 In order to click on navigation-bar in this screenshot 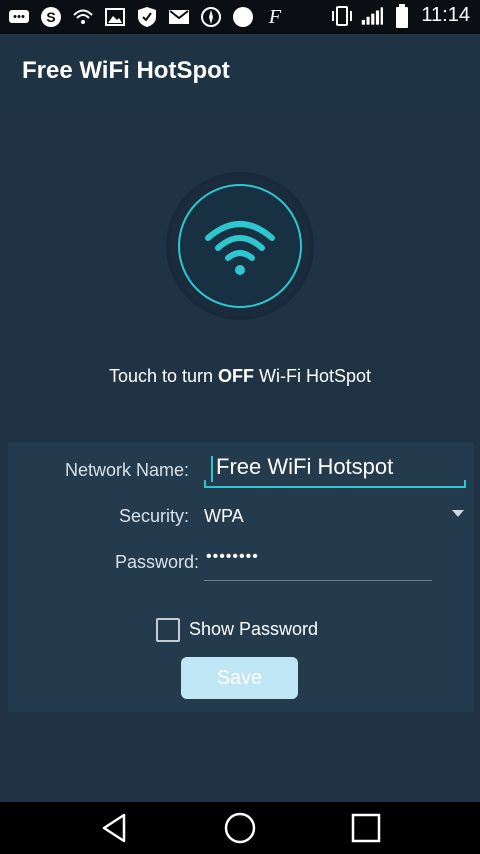, I will do `click(240, 828)`.